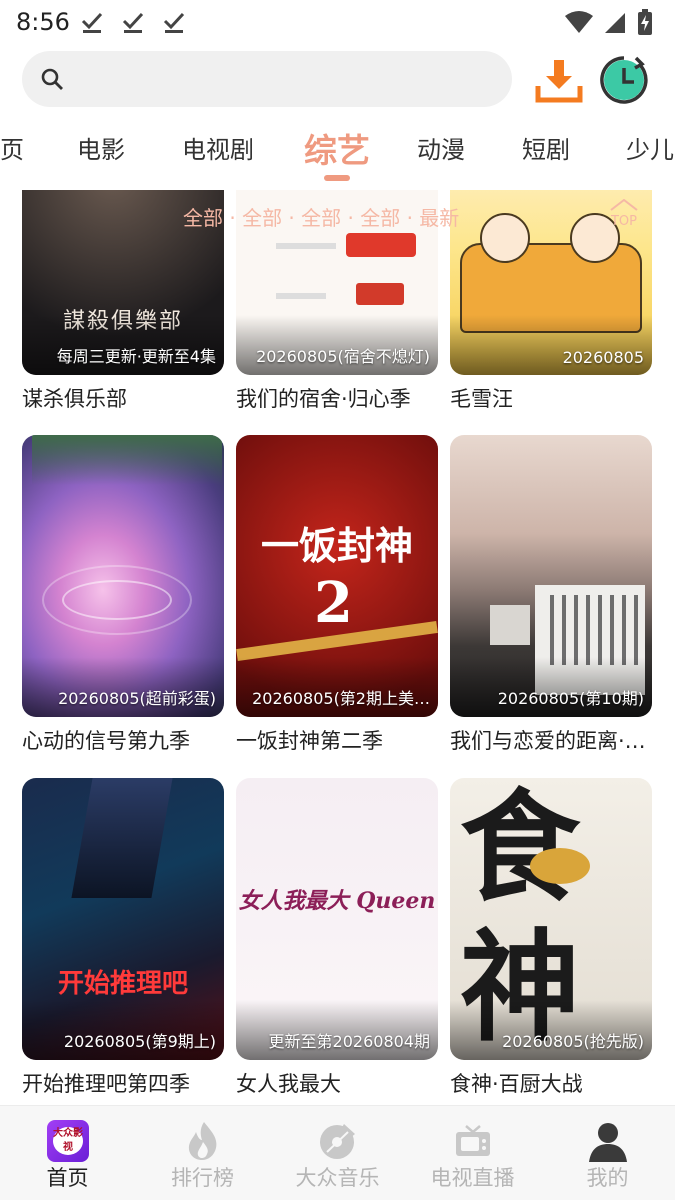  I want to click on list-item: 女人我最大 Queen 更新至第20260804期 女人我最大, so click(337, 938).